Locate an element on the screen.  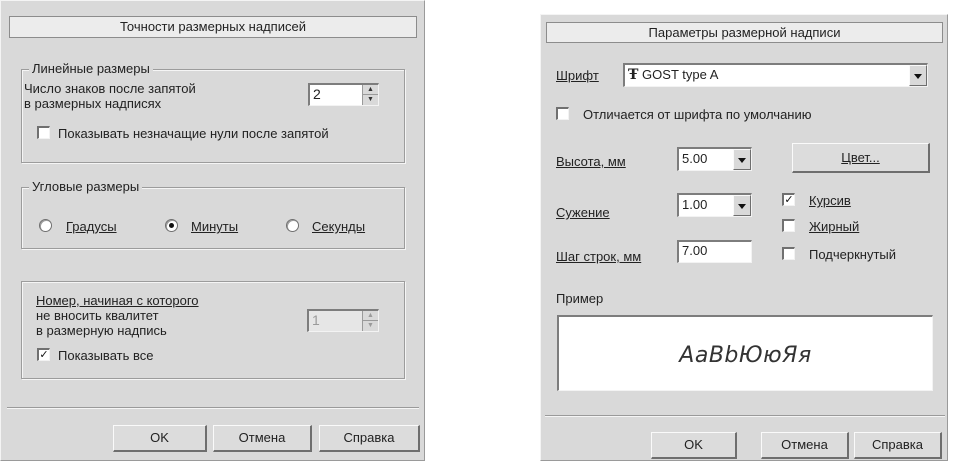
font-dropdown: Ŧ GOST type A is located at coordinates (775, 75).